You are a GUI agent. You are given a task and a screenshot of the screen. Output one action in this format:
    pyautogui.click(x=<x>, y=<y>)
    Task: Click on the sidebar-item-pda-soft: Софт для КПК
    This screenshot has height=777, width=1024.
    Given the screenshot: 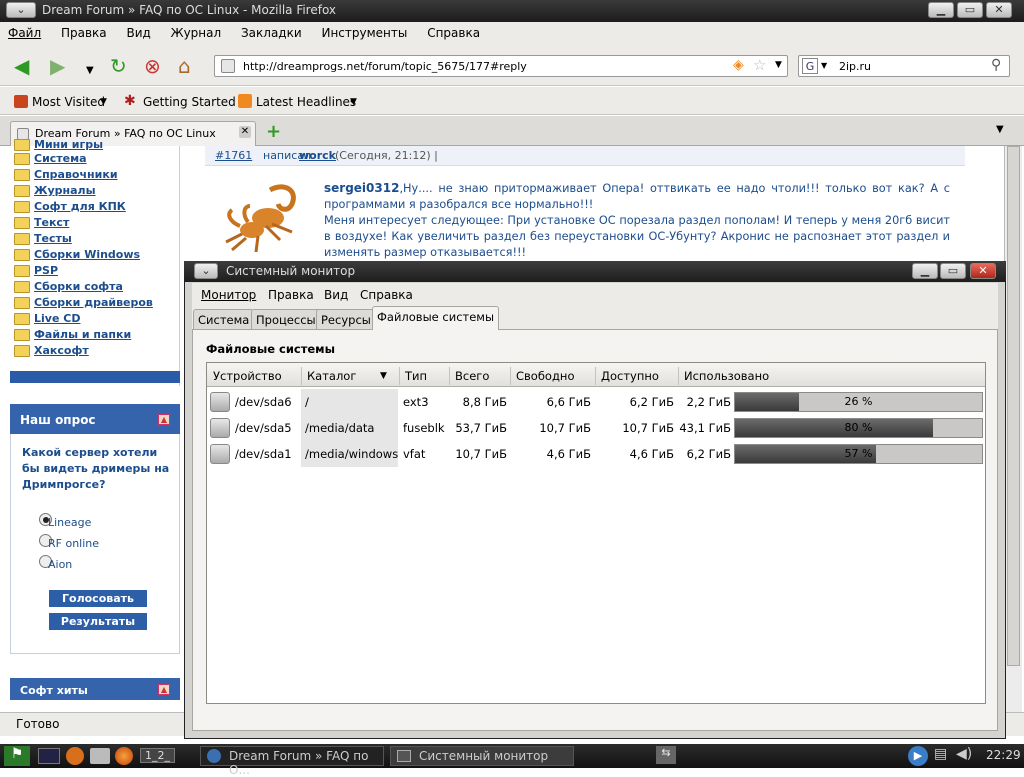 What is the action you would take?
    pyautogui.click(x=70, y=208)
    